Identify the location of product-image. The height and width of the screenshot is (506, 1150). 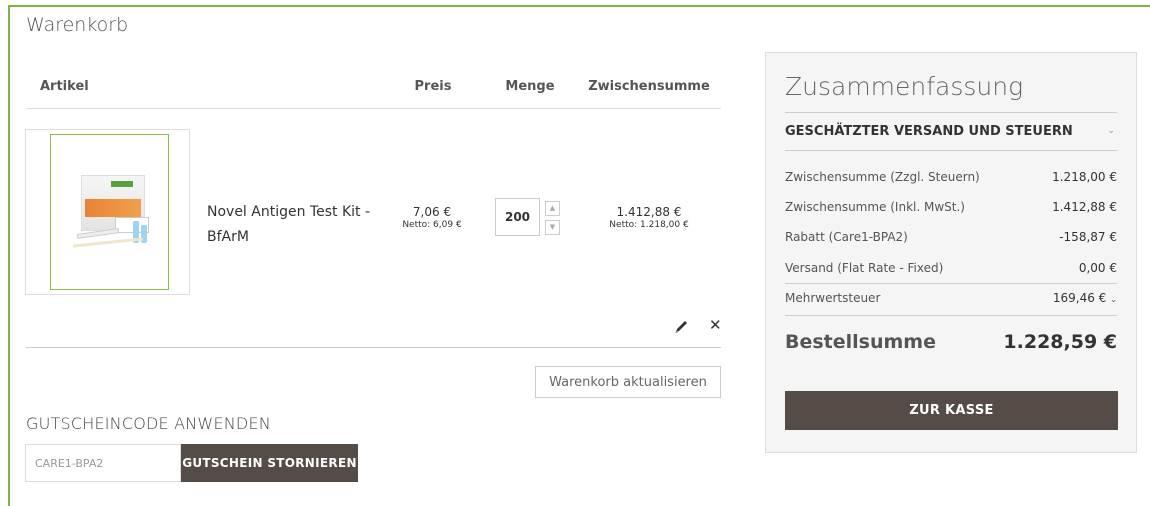
(107, 212).